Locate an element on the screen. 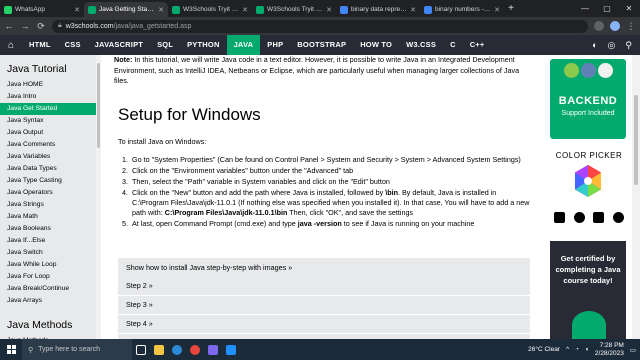 The width and height of the screenshot is (640, 360). browser-tab: Java Getting Started ✕ is located at coordinates (126, 9).